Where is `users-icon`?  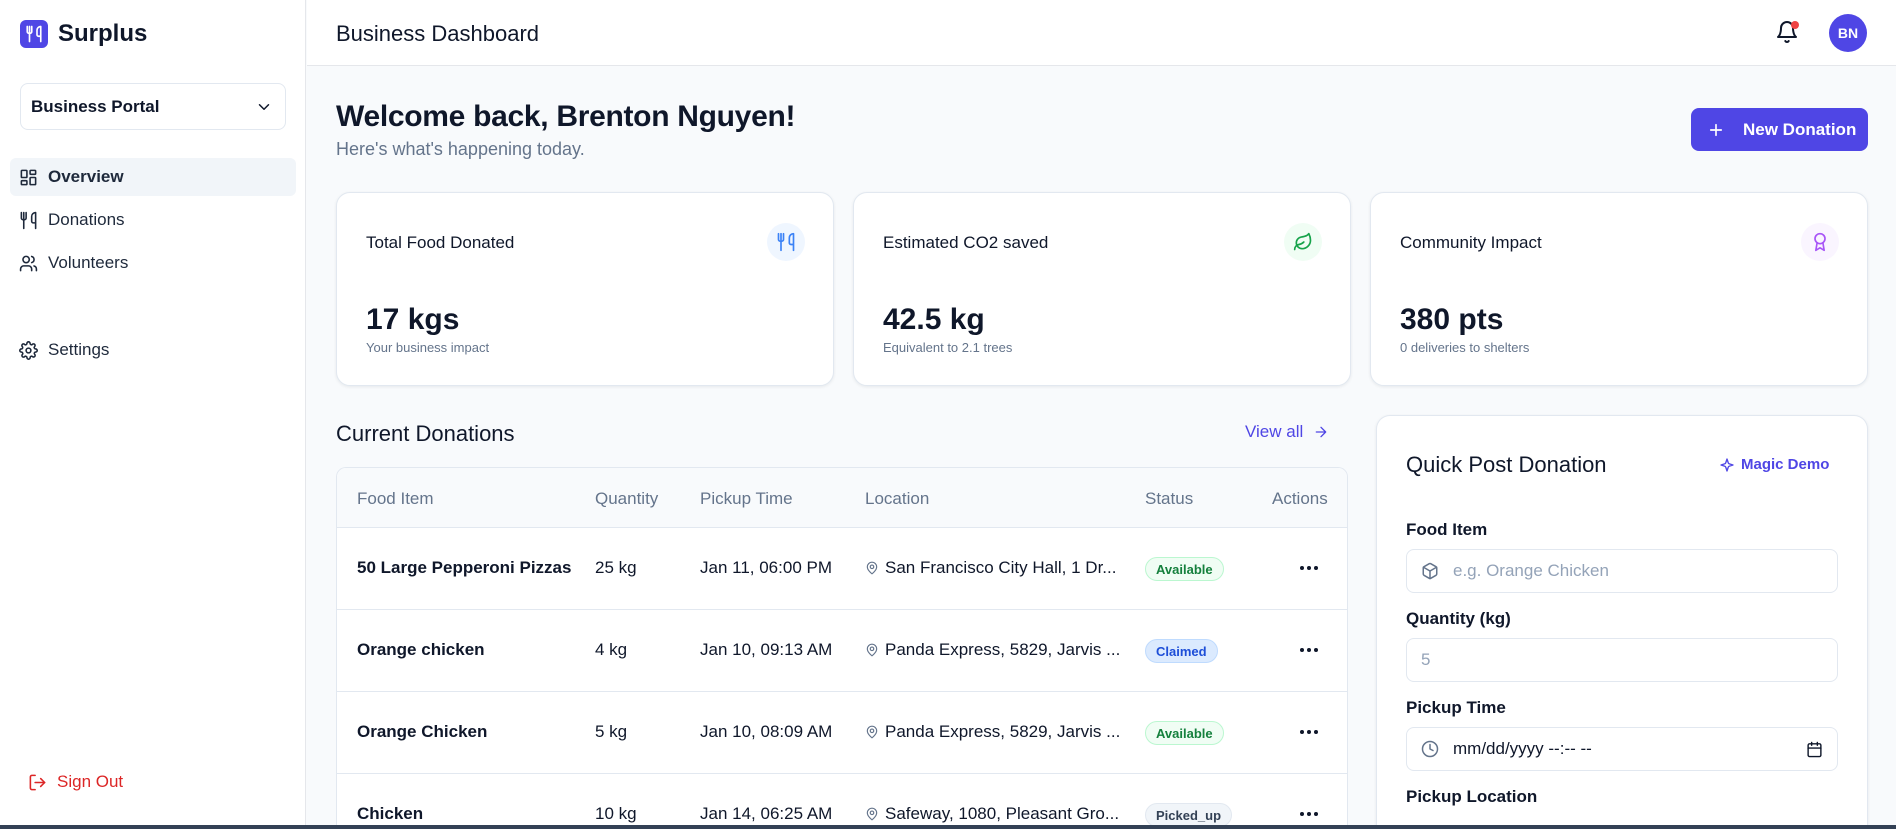
users-icon is located at coordinates (28, 263).